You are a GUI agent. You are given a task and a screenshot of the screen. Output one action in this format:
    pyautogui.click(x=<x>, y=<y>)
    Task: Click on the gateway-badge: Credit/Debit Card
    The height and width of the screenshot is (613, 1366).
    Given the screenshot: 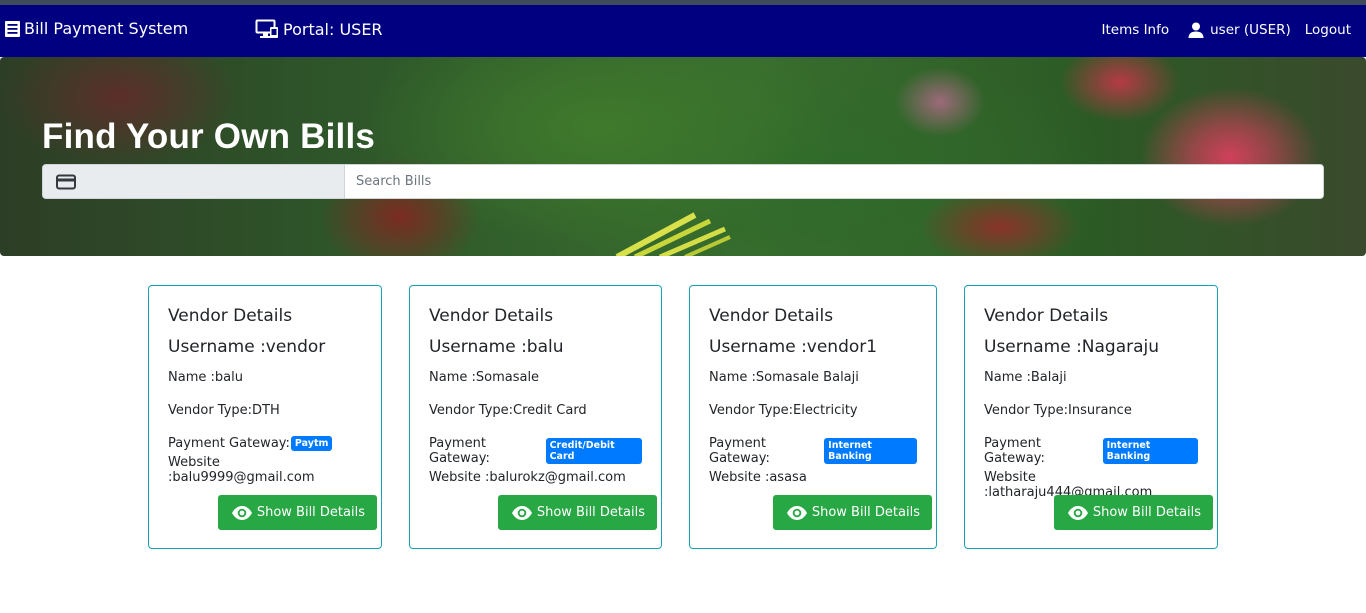 What is the action you would take?
    pyautogui.click(x=593, y=451)
    